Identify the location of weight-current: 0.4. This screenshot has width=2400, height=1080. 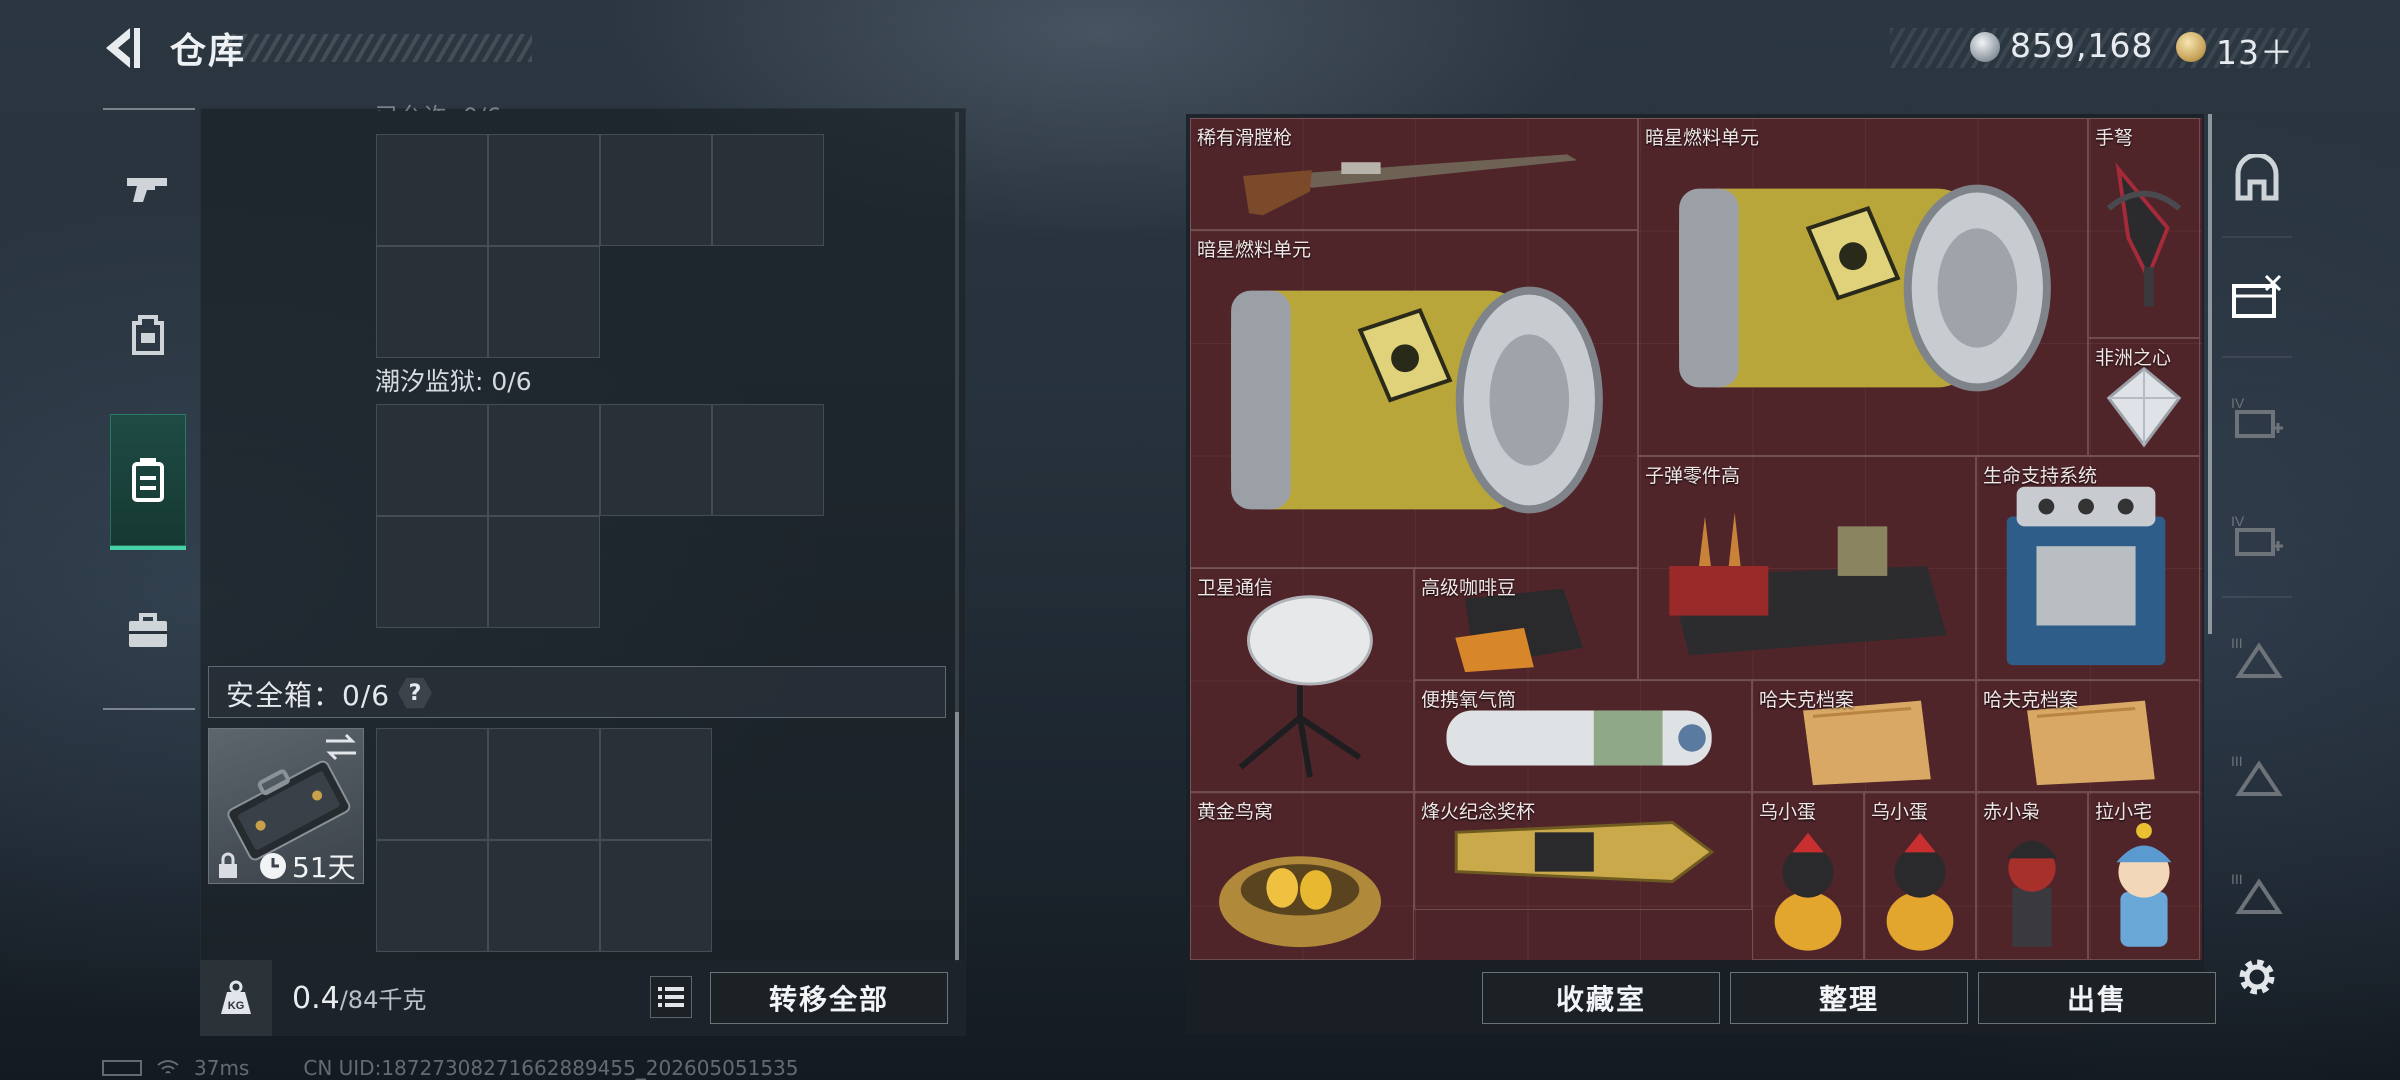
(316, 998).